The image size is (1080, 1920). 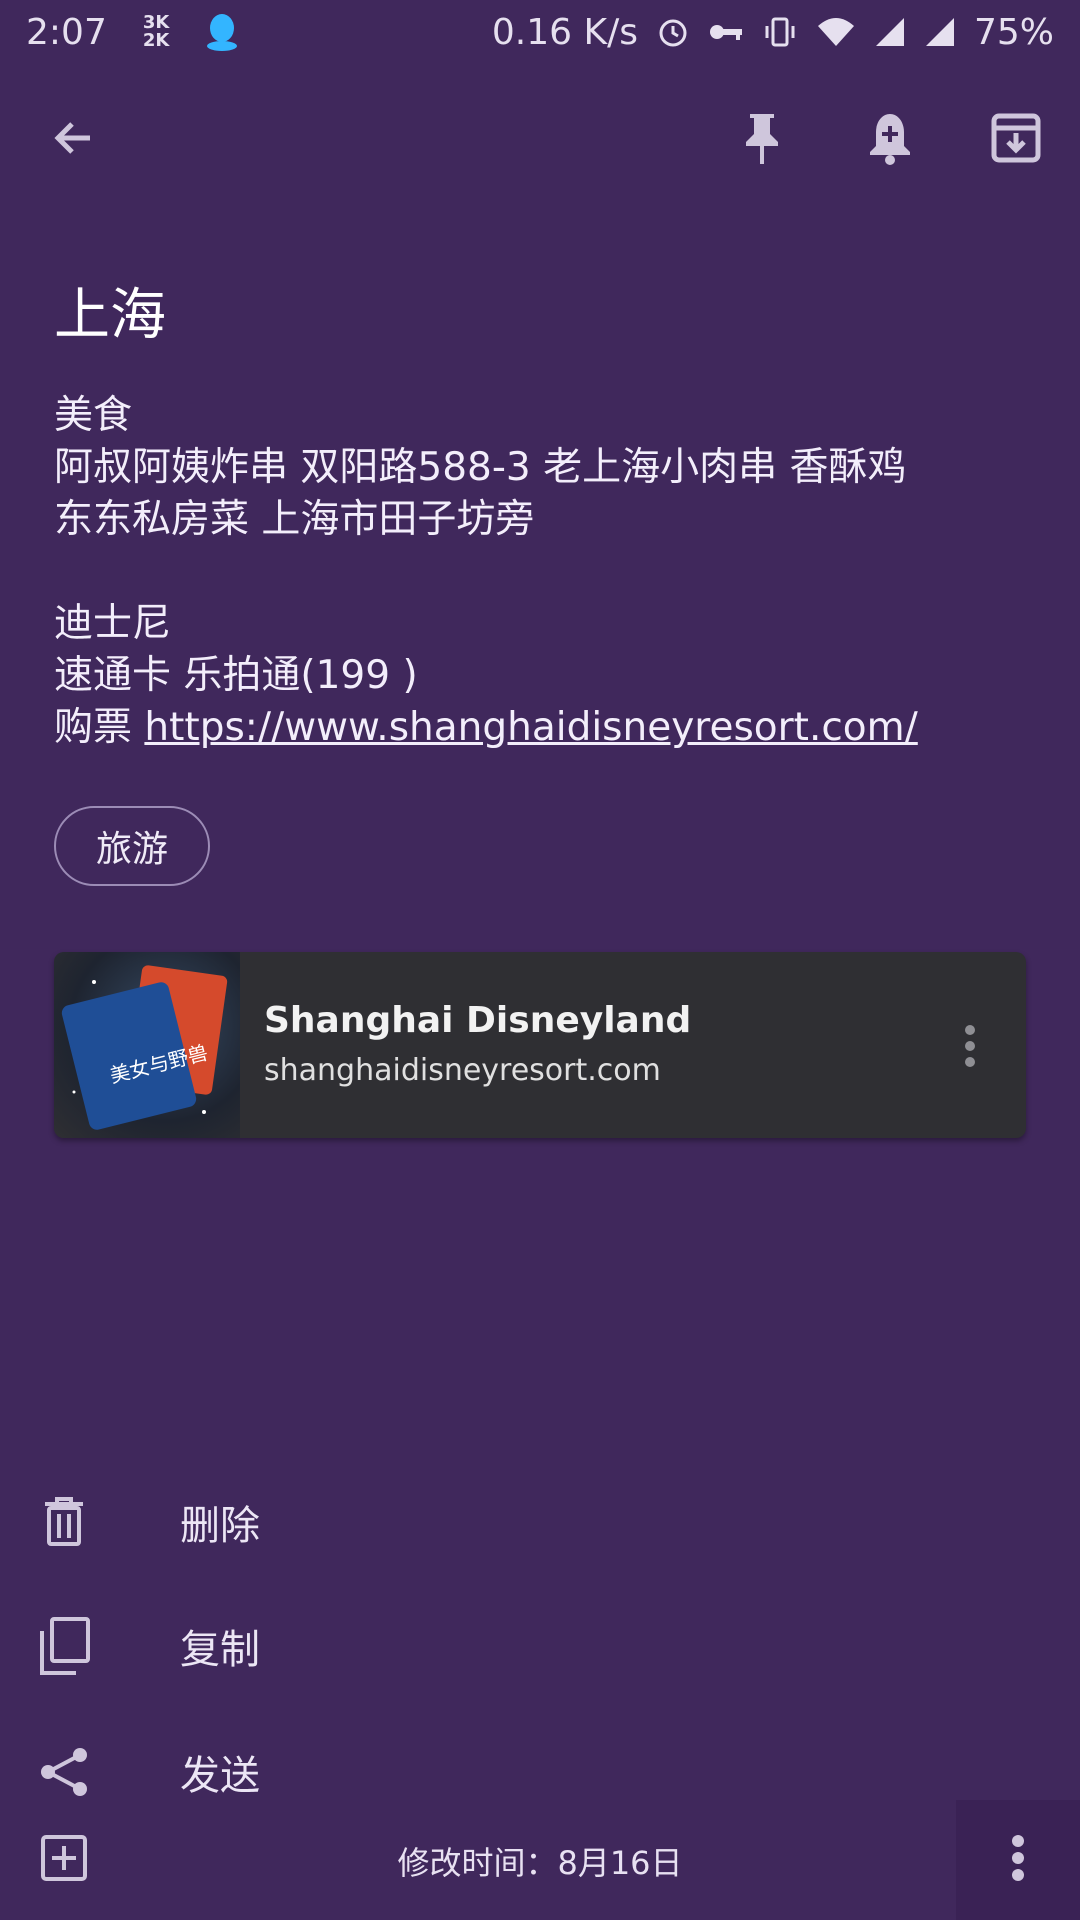 I want to click on signal-icon, so click(x=890, y=32).